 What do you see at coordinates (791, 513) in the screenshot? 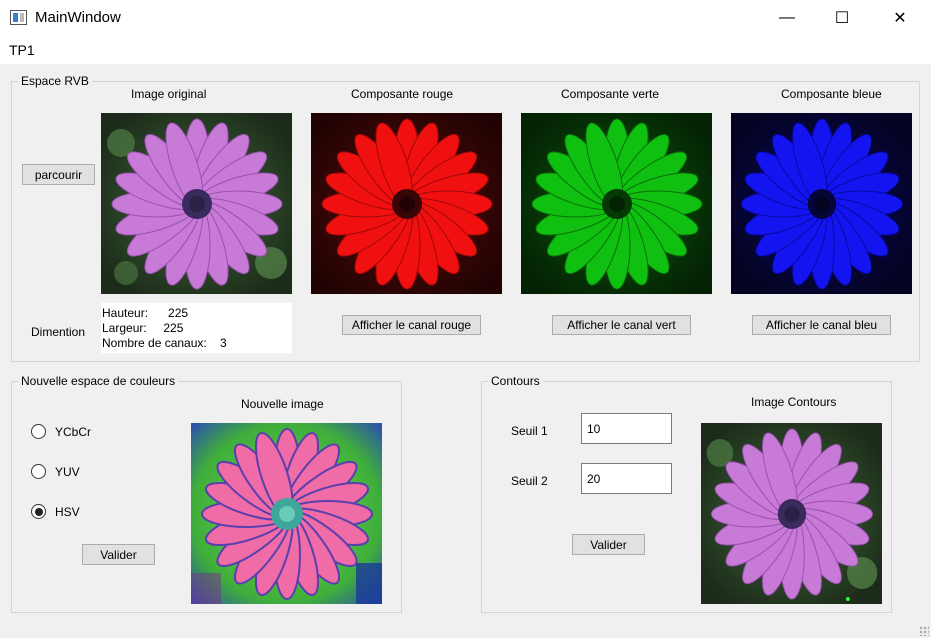
I see `contours-image` at bounding box center [791, 513].